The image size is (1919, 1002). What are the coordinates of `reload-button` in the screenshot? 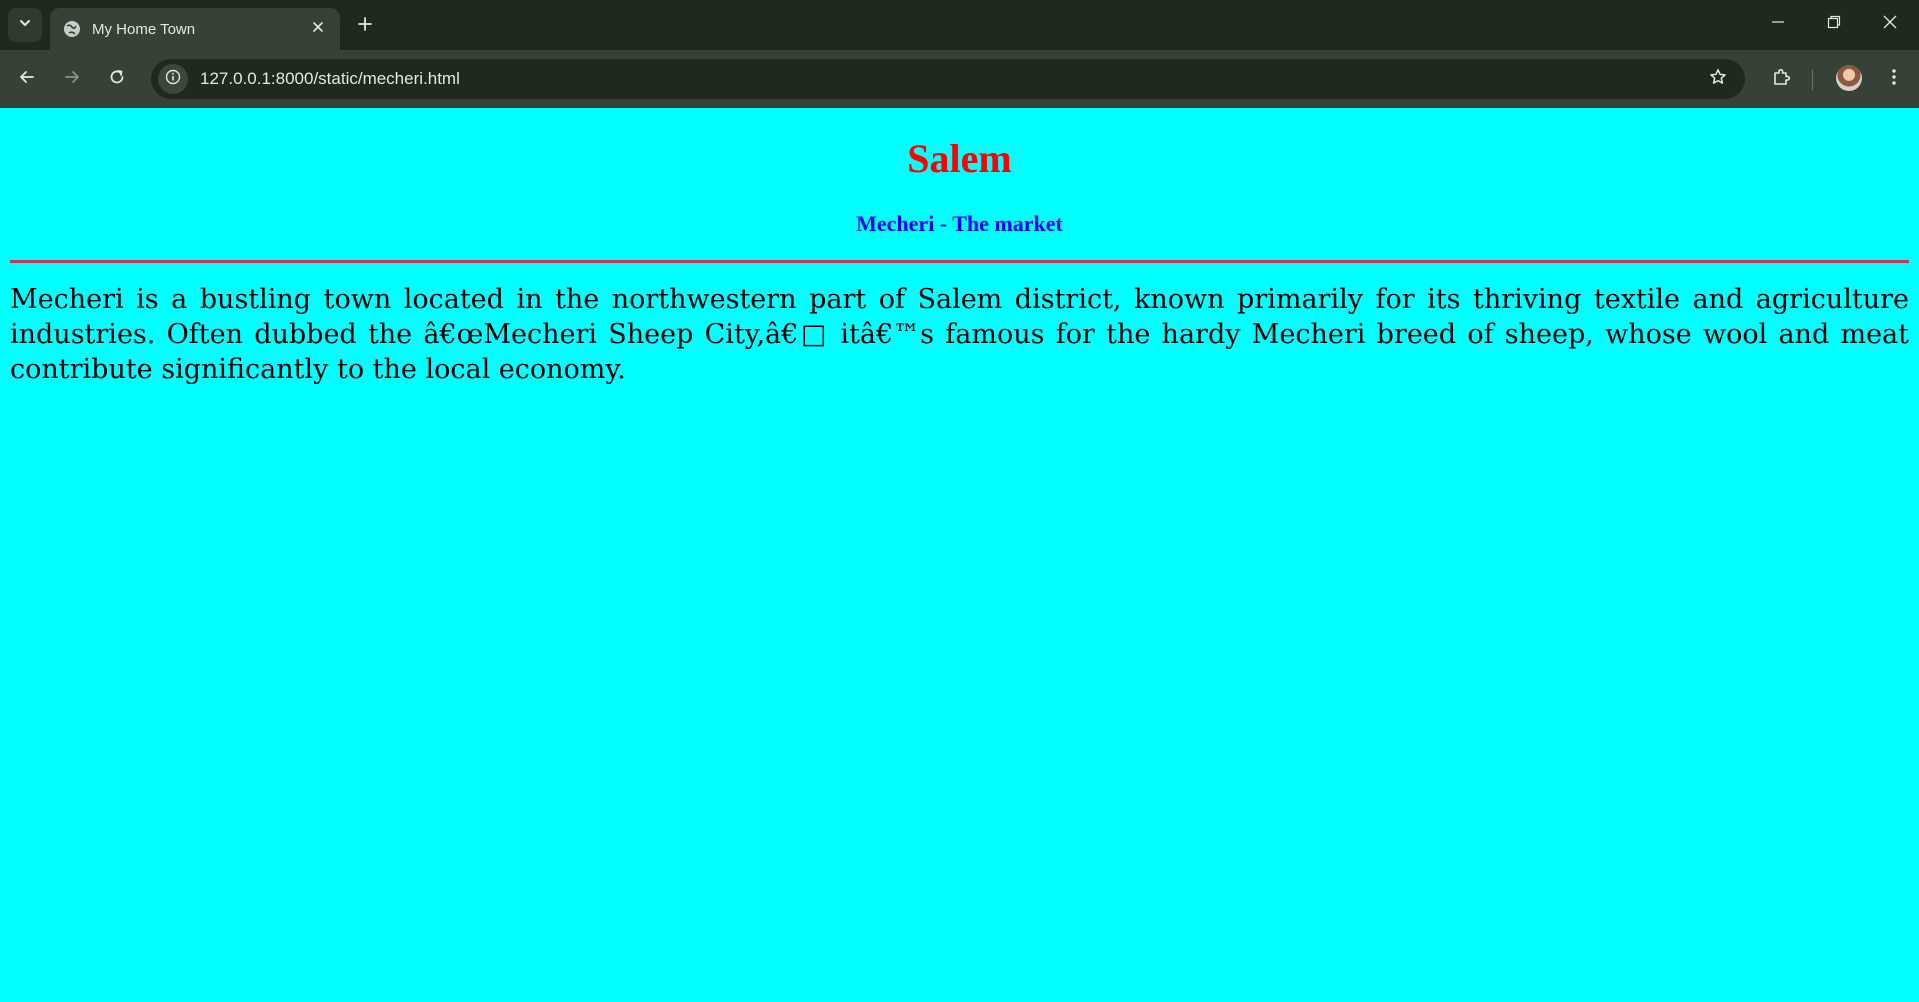 It's located at (117, 79).